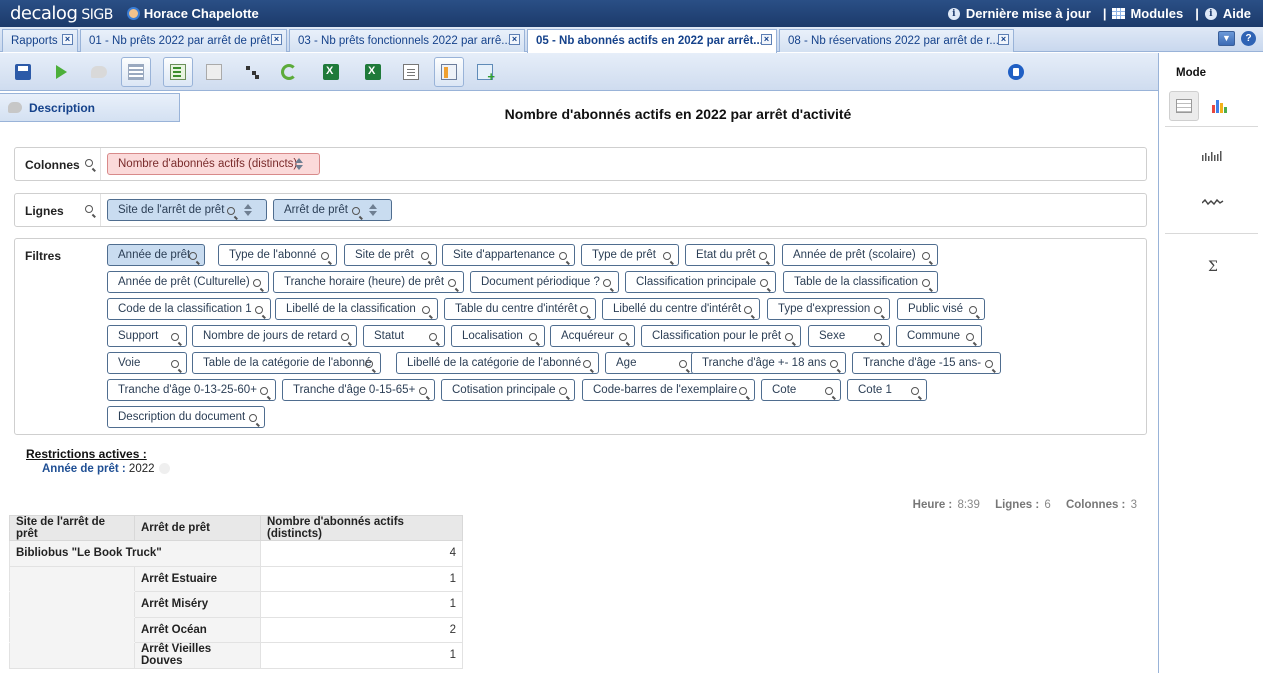 The image size is (1263, 673). What do you see at coordinates (592, 336) in the screenshot?
I see `filter-chip: Acquéreur` at bounding box center [592, 336].